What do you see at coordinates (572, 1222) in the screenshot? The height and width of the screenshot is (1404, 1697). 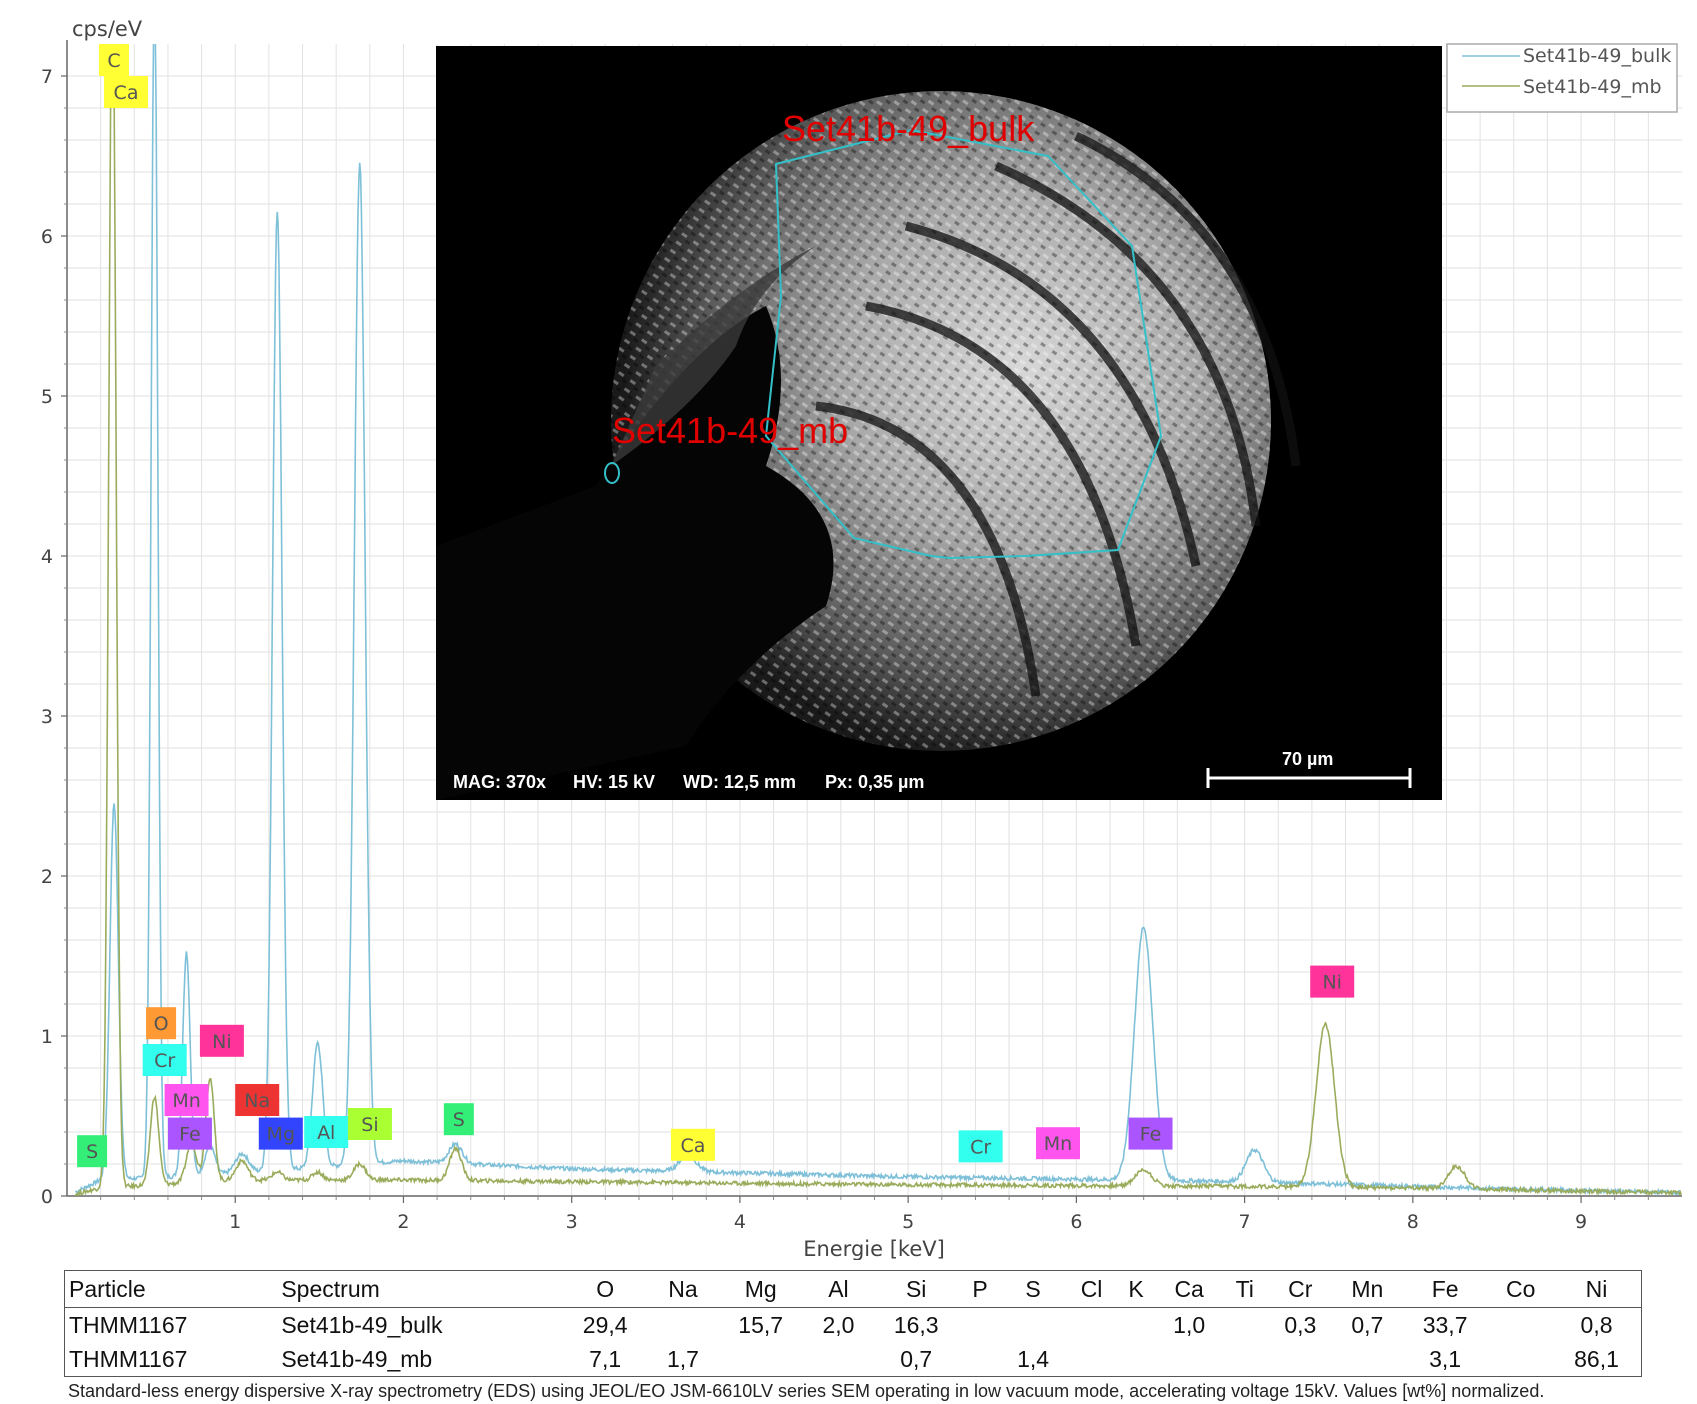 I see `x-tick-label: 3` at bounding box center [572, 1222].